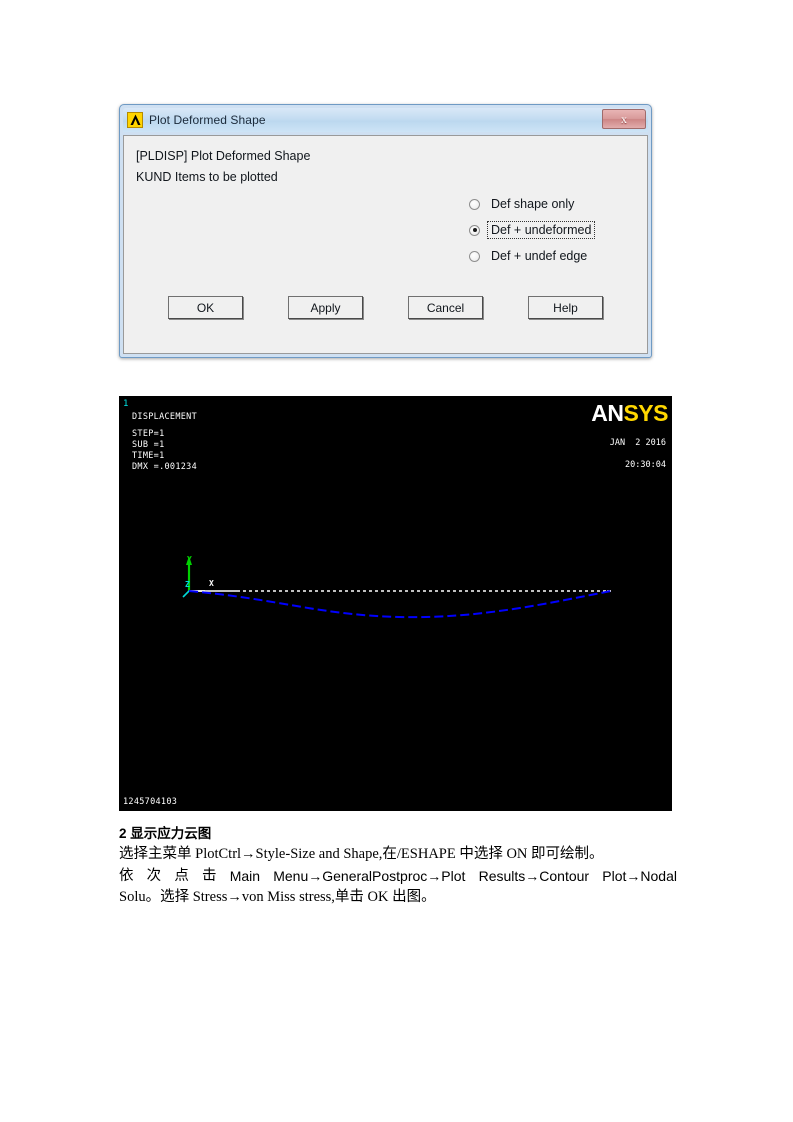 The height and width of the screenshot is (1122, 793). Describe the element at coordinates (189, 559) in the screenshot. I see `axis-label-y: Y` at that location.